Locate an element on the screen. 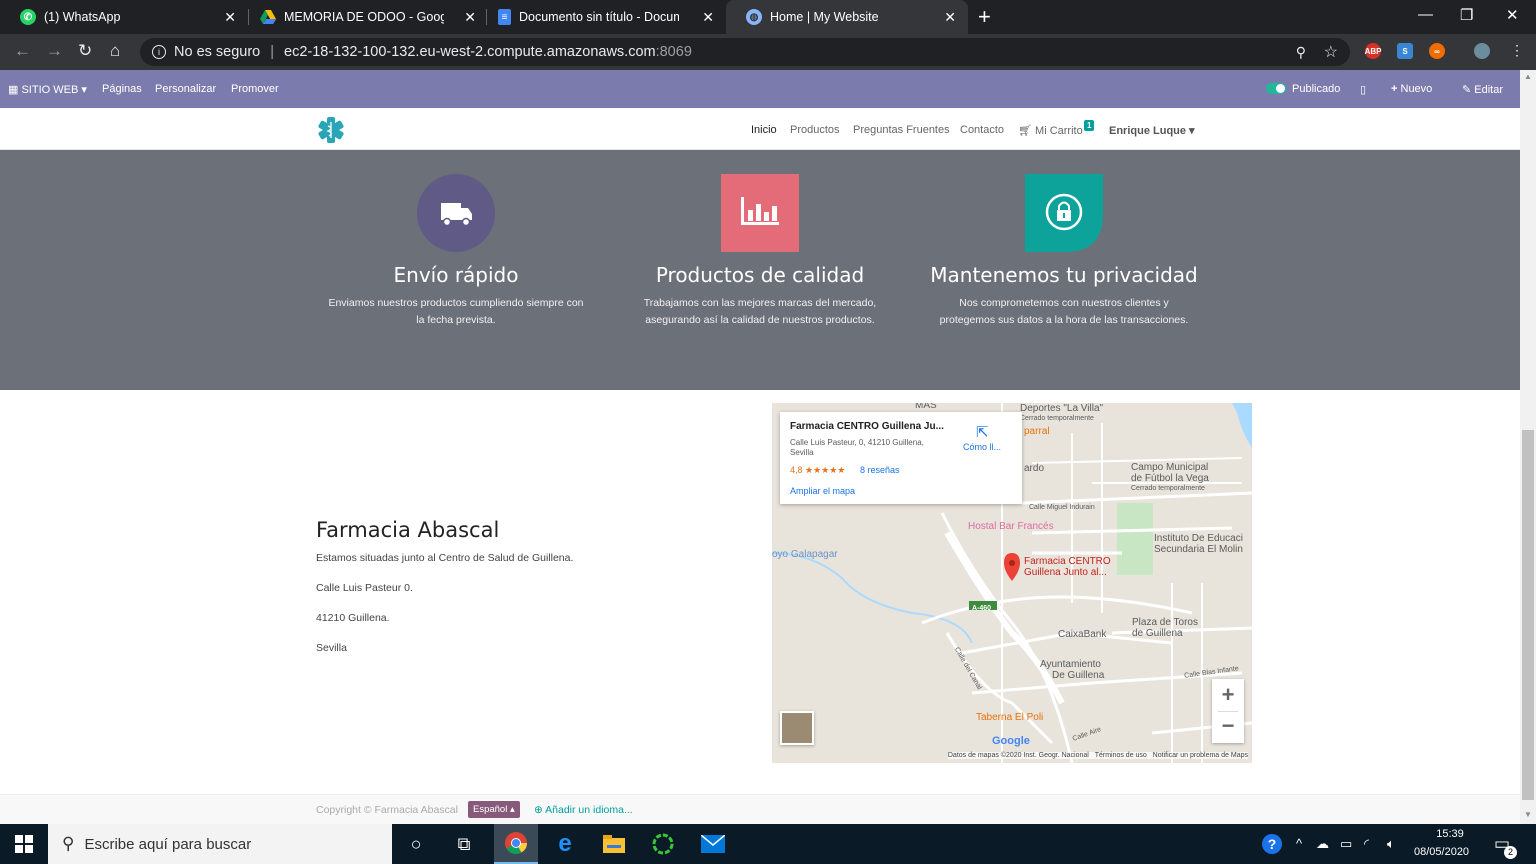 The height and width of the screenshot is (864, 1536). report-link: Notificar un problema de Maps is located at coordinates (1200, 755).